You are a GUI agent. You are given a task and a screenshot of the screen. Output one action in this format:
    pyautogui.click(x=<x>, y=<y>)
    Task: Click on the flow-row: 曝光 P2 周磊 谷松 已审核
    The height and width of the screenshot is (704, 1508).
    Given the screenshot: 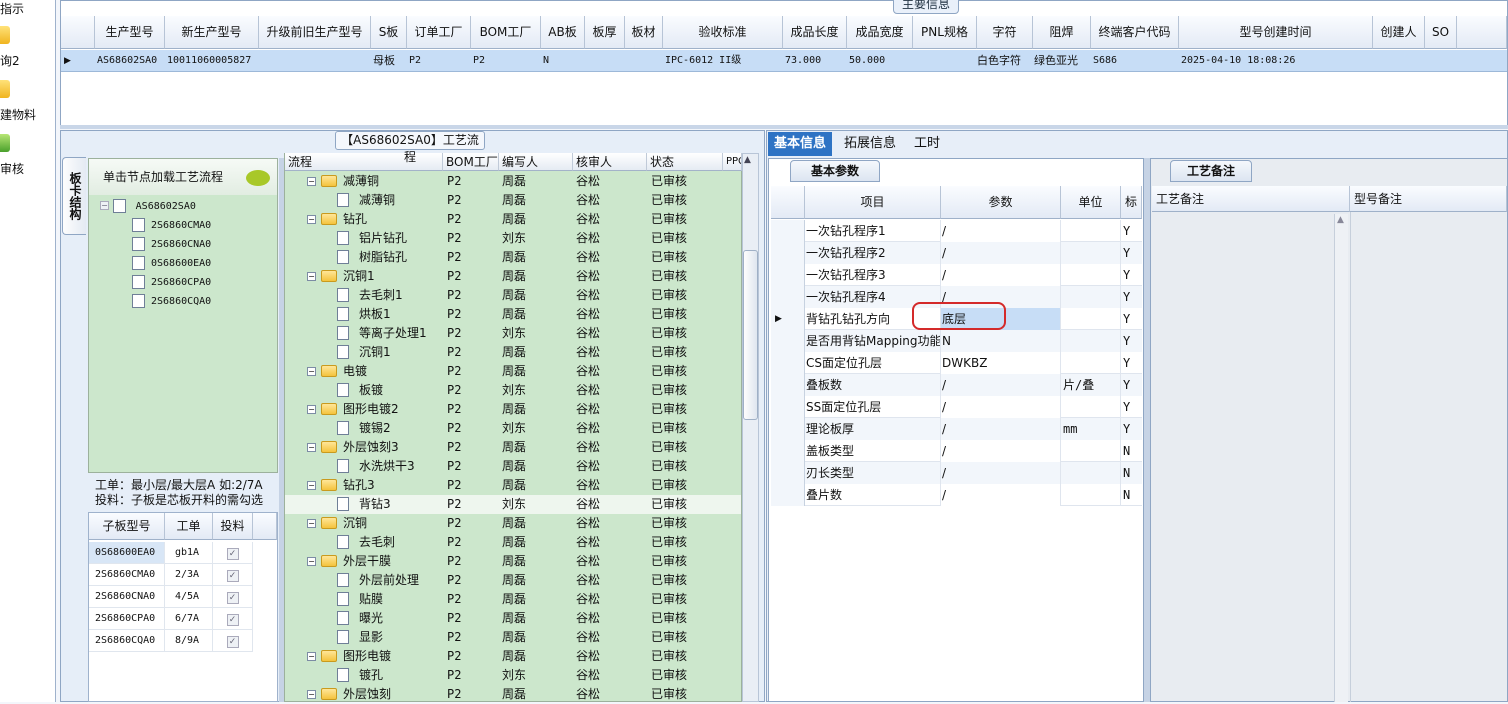 What is the action you would take?
    pyautogui.click(x=513, y=618)
    